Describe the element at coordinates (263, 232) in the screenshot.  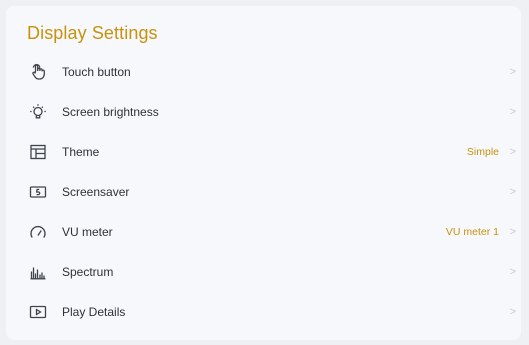
I see `setting-row-vu-meter: VU meter VU meter 1 >` at that location.